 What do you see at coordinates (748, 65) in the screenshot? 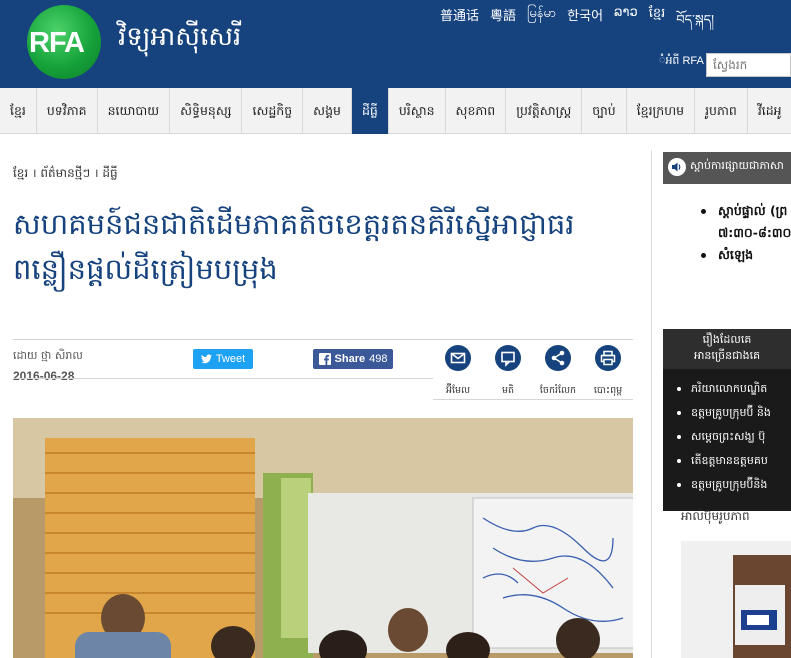
I see `search-input` at bounding box center [748, 65].